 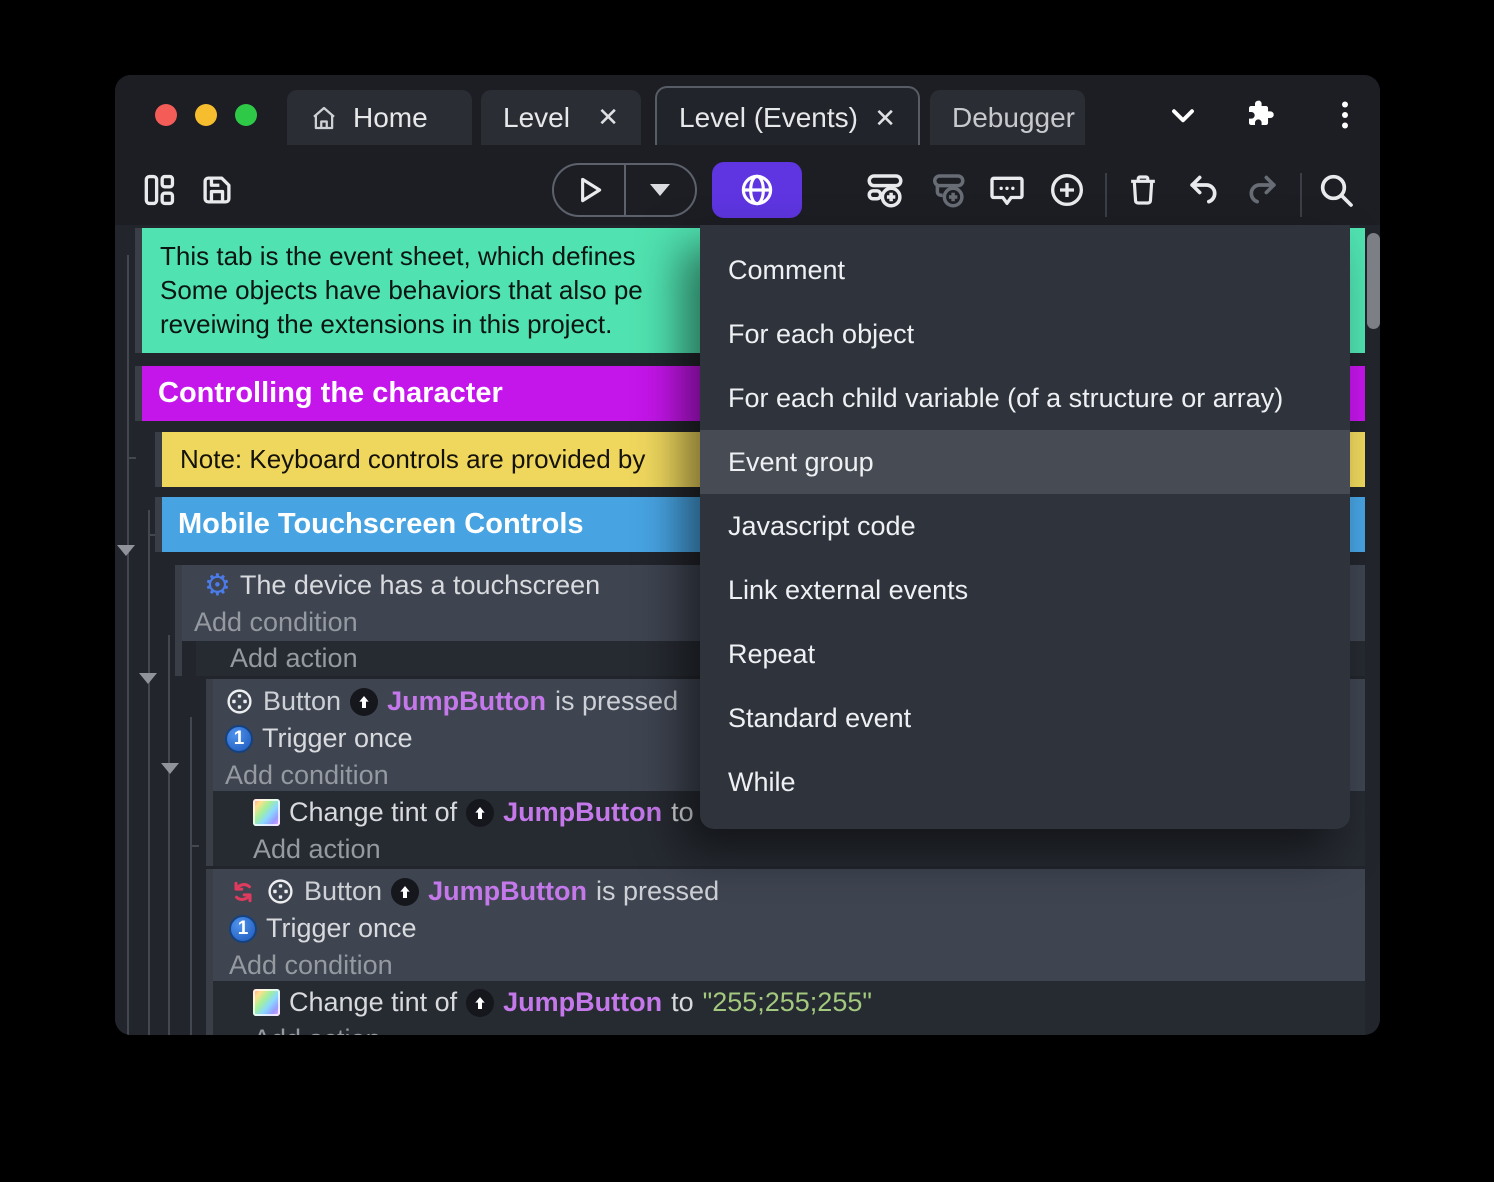 I want to click on add-comment-button, so click(x=1007, y=190).